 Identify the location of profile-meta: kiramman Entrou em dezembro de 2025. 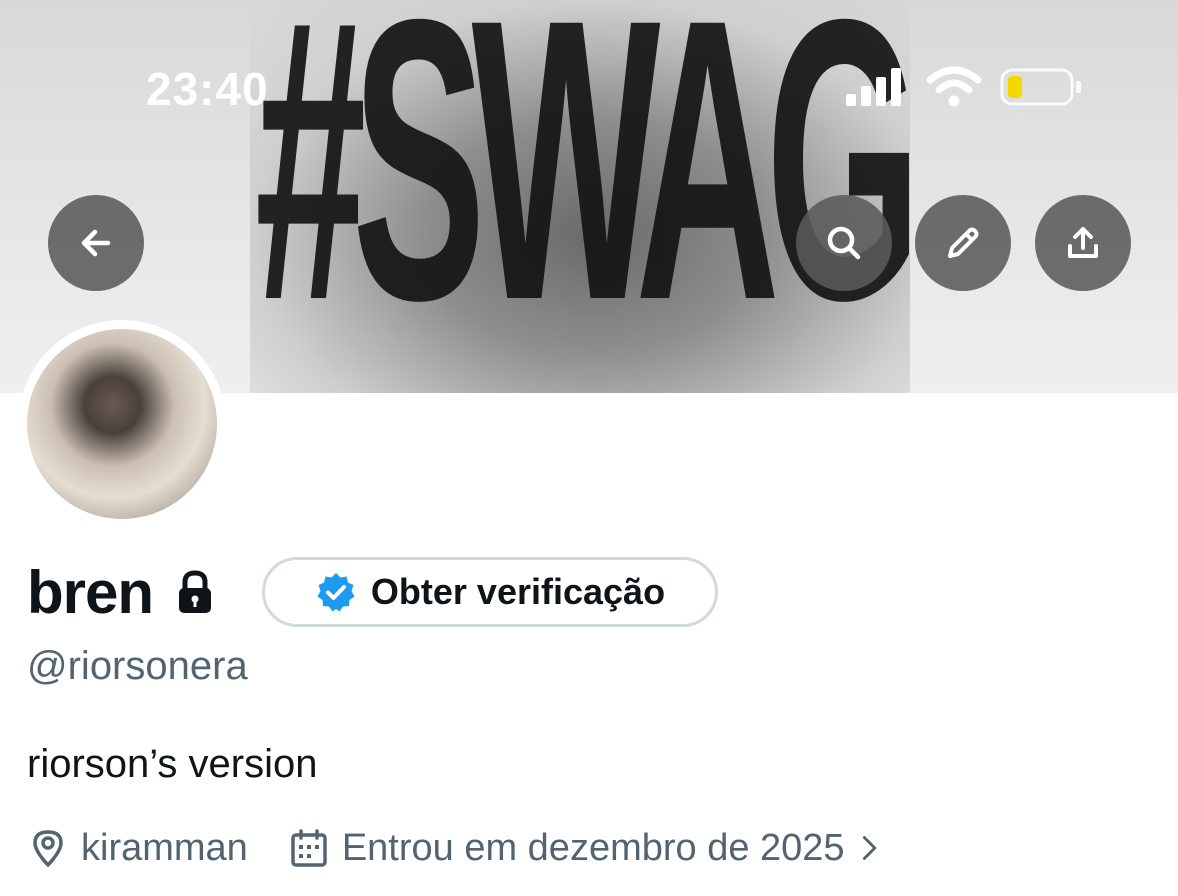
(457, 848).